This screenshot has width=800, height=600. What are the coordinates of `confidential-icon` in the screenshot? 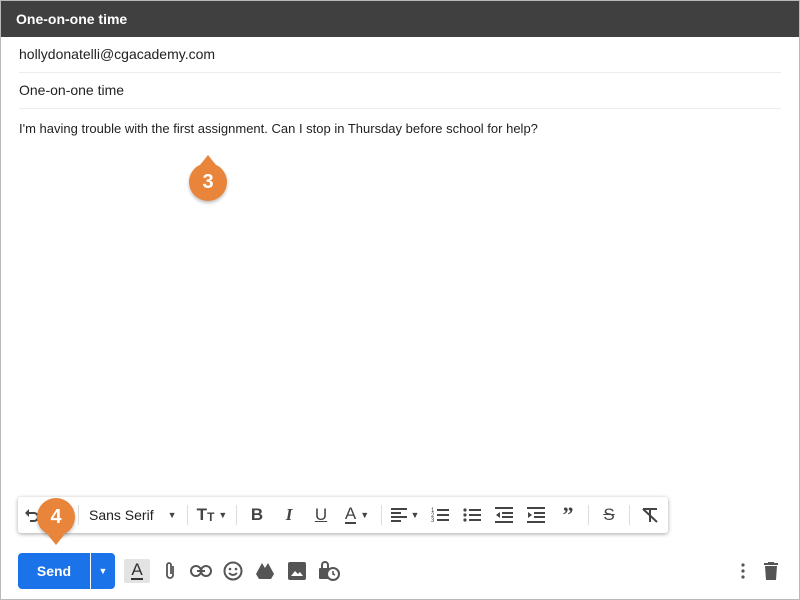 It's located at (329, 571).